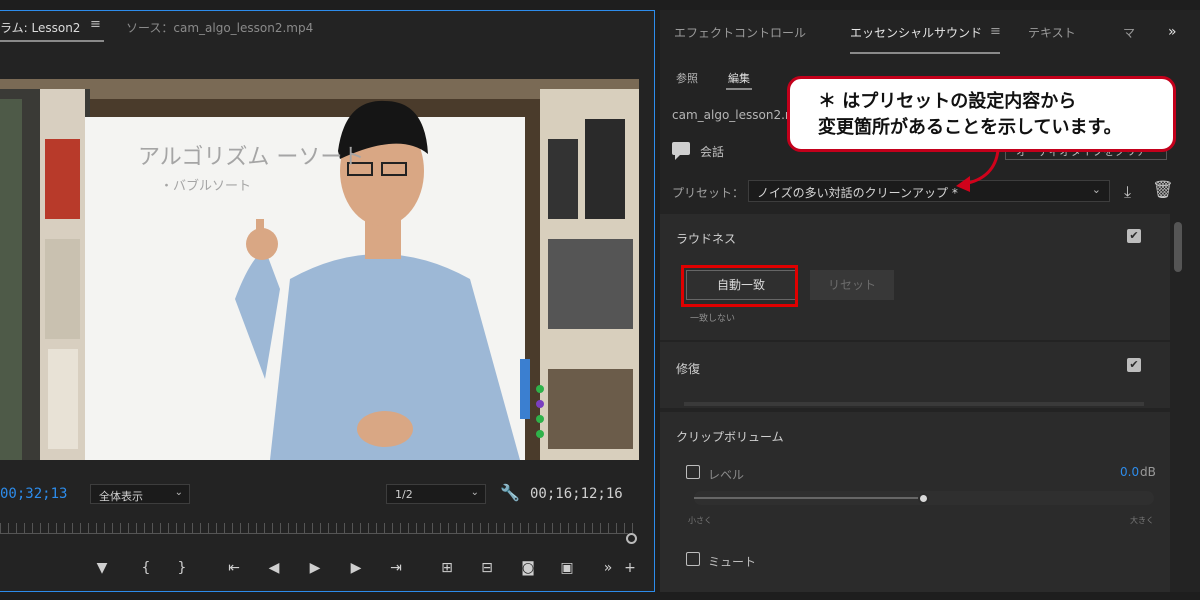  I want to click on playhead-timecode: 00;32;13, so click(33, 494).